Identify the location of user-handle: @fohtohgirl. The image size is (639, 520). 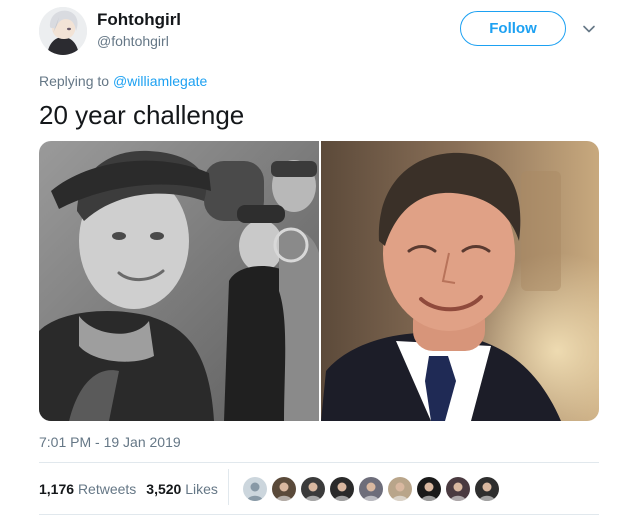
(133, 41).